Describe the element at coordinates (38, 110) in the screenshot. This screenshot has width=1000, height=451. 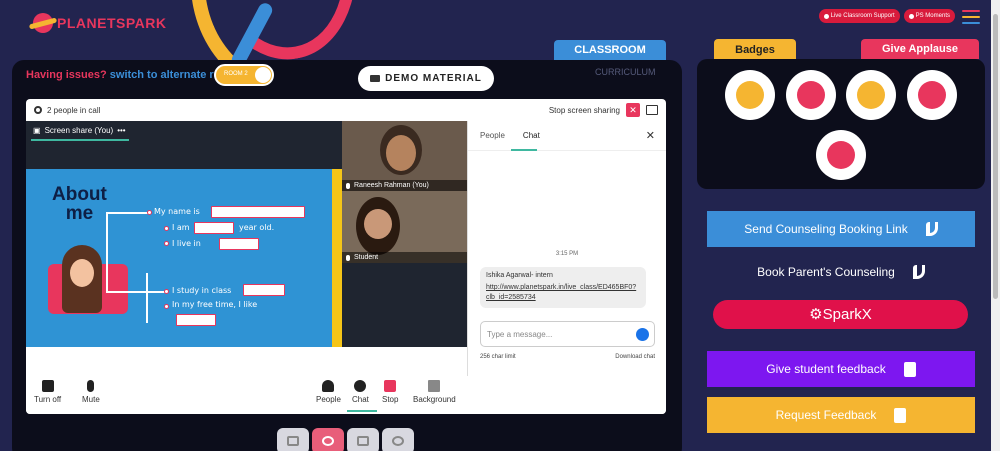
I see `gear-icon` at that location.